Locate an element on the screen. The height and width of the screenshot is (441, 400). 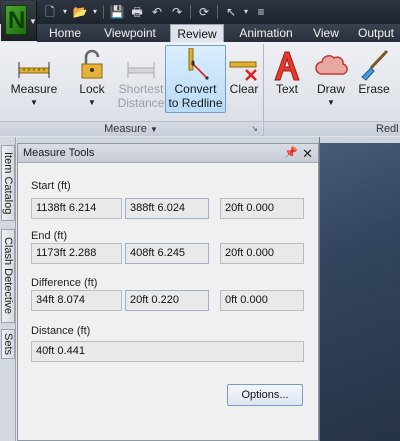
title-bar: 🗋 ▾ 📂 ▾ 💾 🖶 ↶ ↷ ⟳ ↖ ▾ ≡ is located at coordinates (200, 12).